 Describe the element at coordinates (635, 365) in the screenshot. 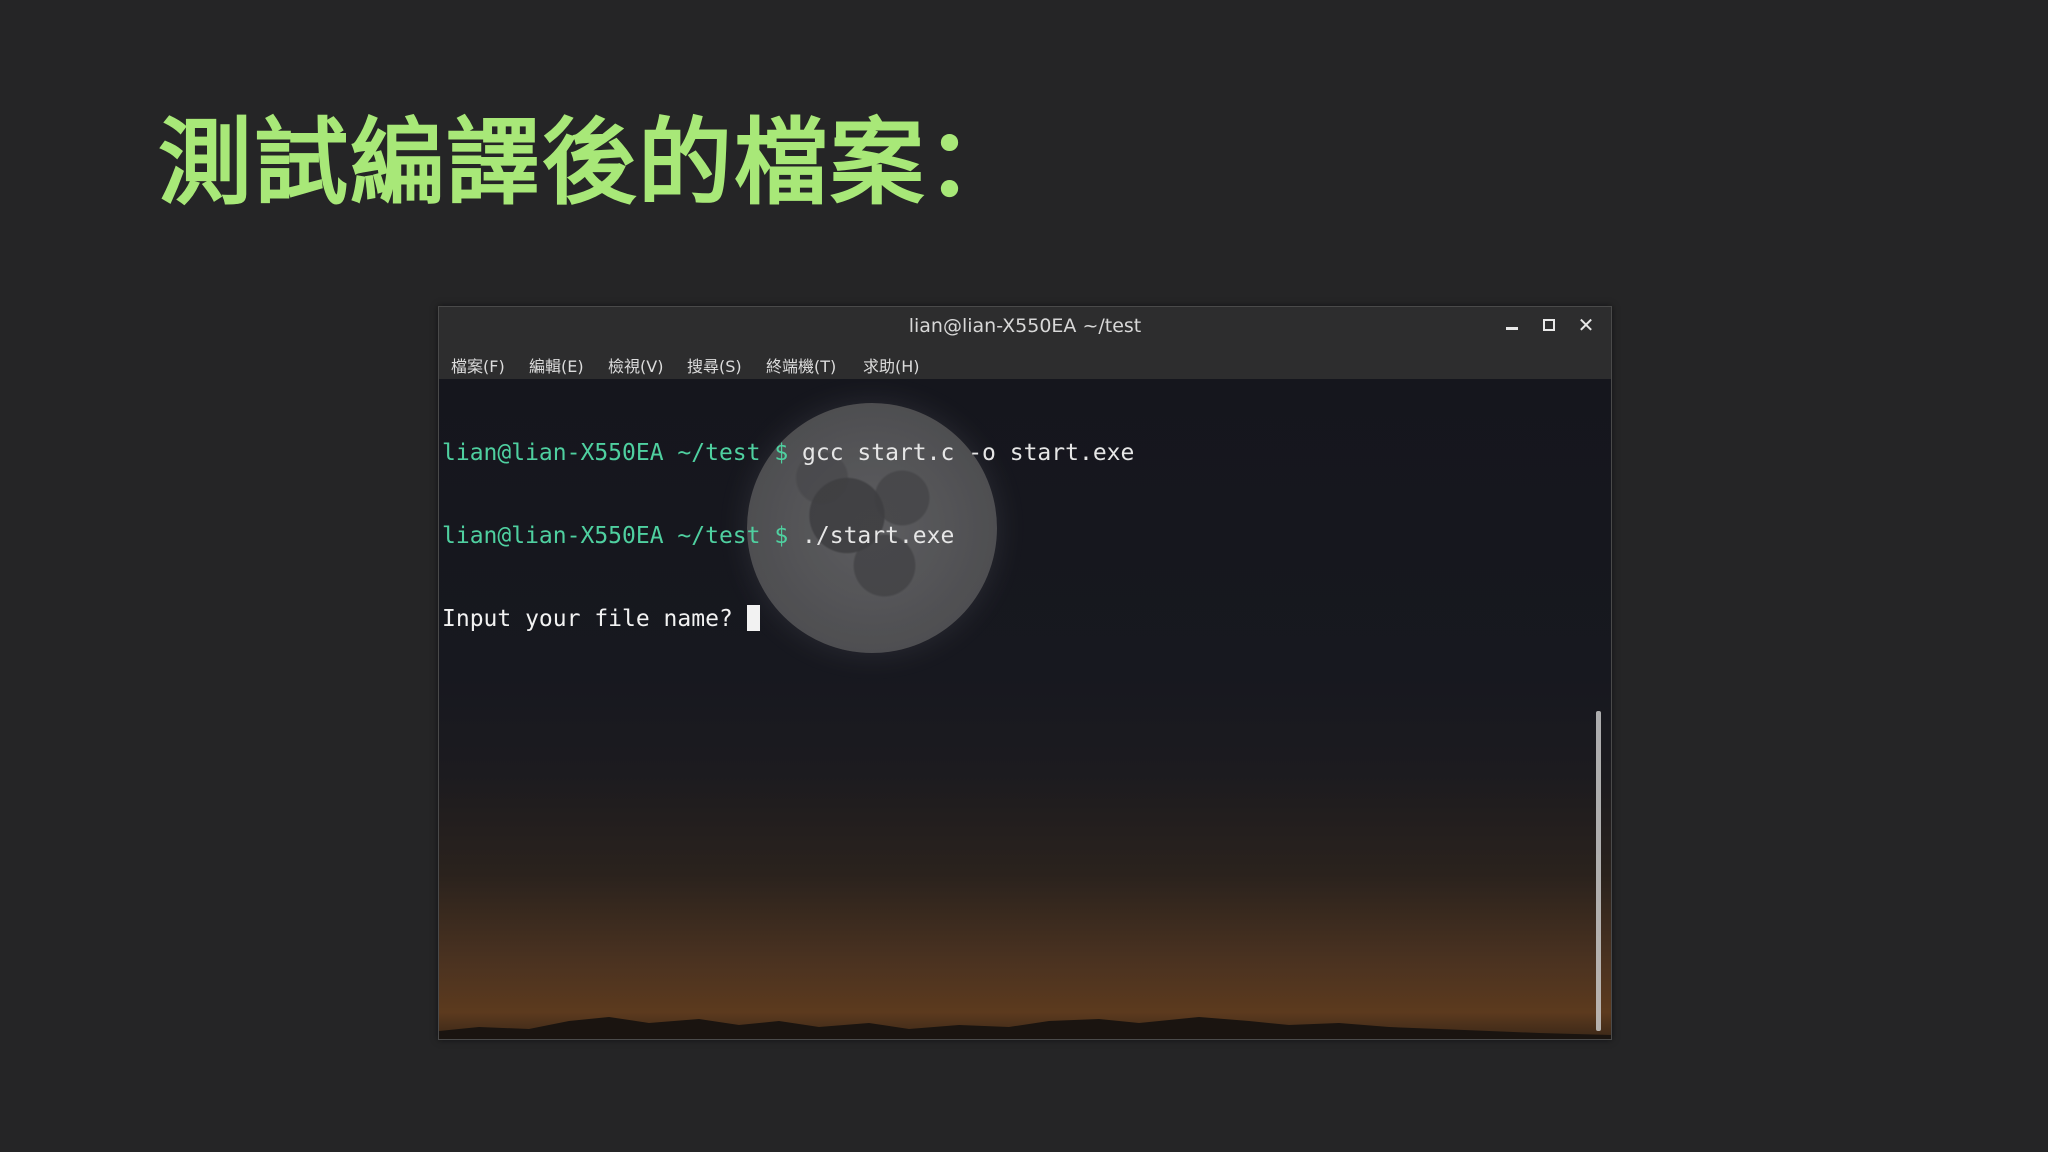

I see `menu-view: 檢視(V)` at that location.